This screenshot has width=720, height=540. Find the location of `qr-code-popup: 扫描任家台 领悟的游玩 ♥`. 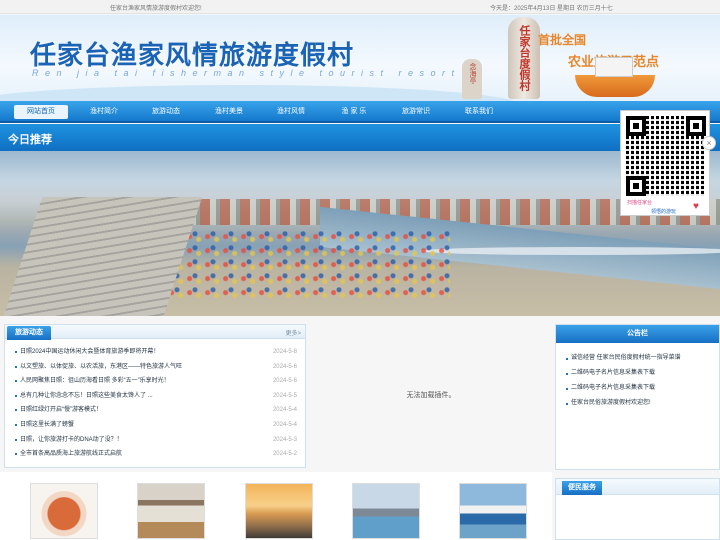

qr-code-popup: 扫描任家台 领悟的游玩 ♥ is located at coordinates (665, 163).